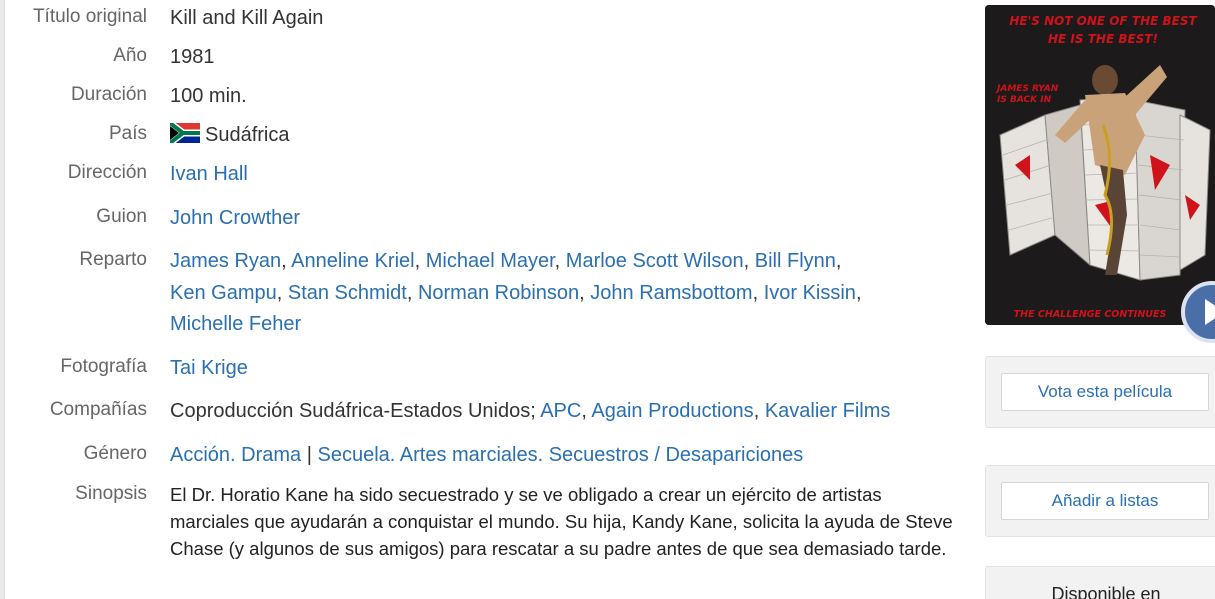  I want to click on poster-tagline-top-2: HE IS THE BEST!, so click(1103, 39).